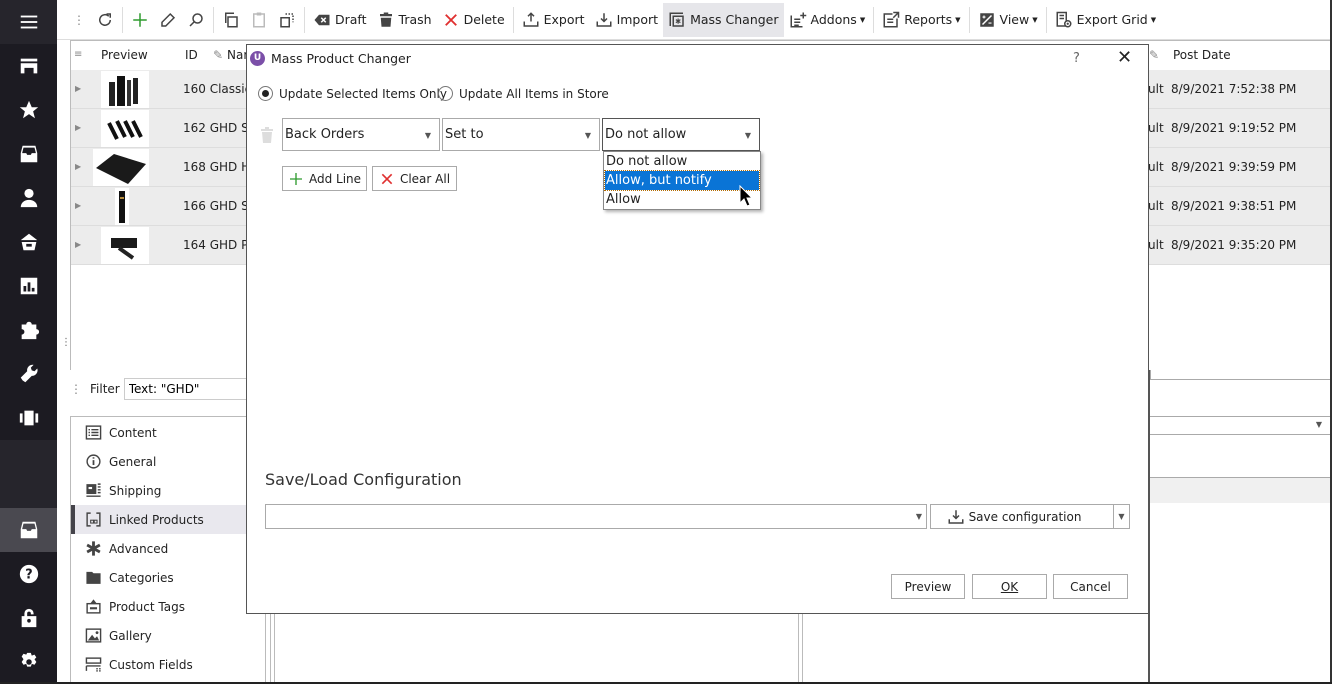 This screenshot has height=684, width=1332. What do you see at coordinates (140, 20) in the screenshot?
I see `add-button` at bounding box center [140, 20].